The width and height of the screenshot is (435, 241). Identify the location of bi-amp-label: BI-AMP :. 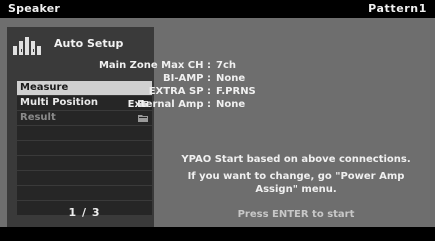
(187, 78).